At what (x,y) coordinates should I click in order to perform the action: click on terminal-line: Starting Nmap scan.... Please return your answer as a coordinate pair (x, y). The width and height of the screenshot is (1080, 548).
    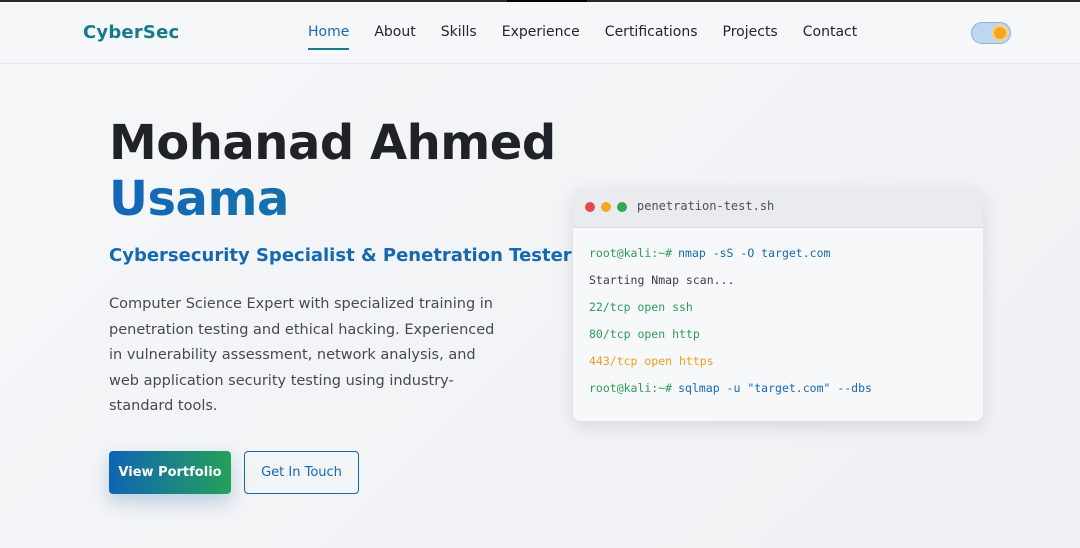
    Looking at the image, I should click on (662, 280).